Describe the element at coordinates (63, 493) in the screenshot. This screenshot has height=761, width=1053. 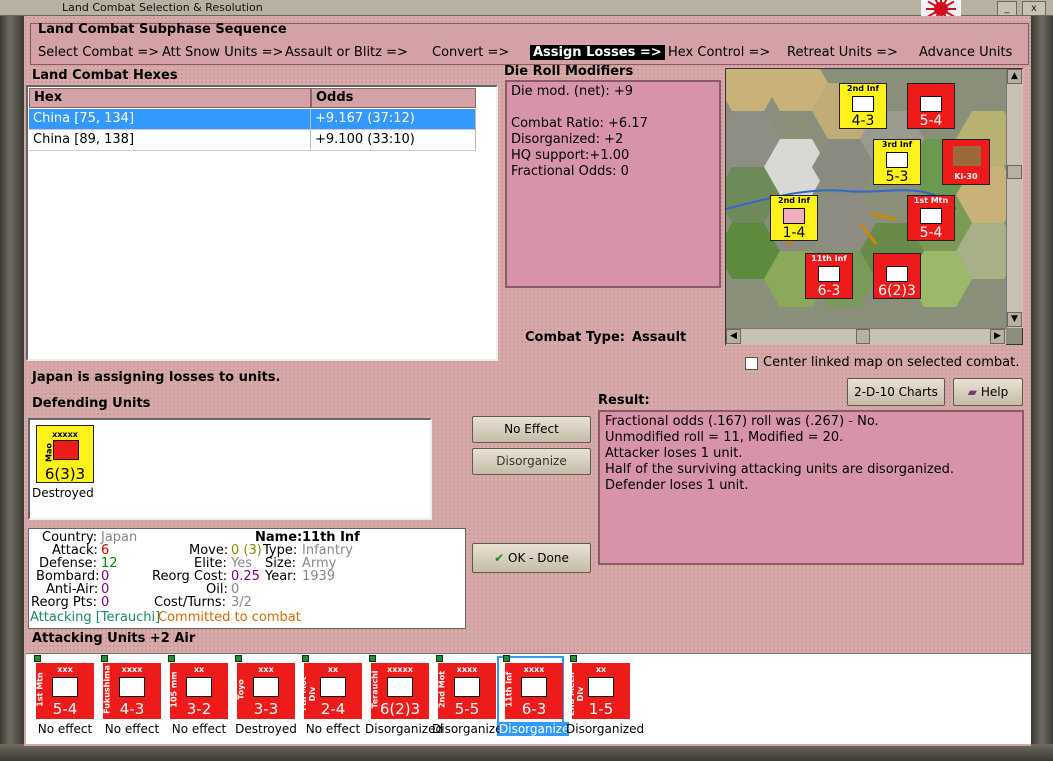
I see `defending-unit-status: Destroyed` at that location.